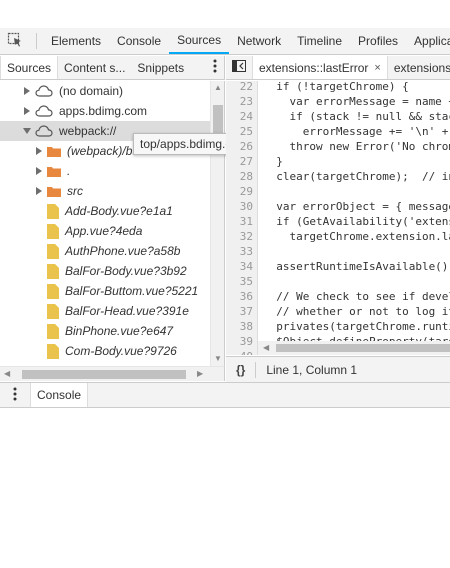 This screenshot has width=450, height=568. Describe the element at coordinates (338, 221) in the screenshot. I see `code-line: 31 if (GetAvailability('extens` at that location.